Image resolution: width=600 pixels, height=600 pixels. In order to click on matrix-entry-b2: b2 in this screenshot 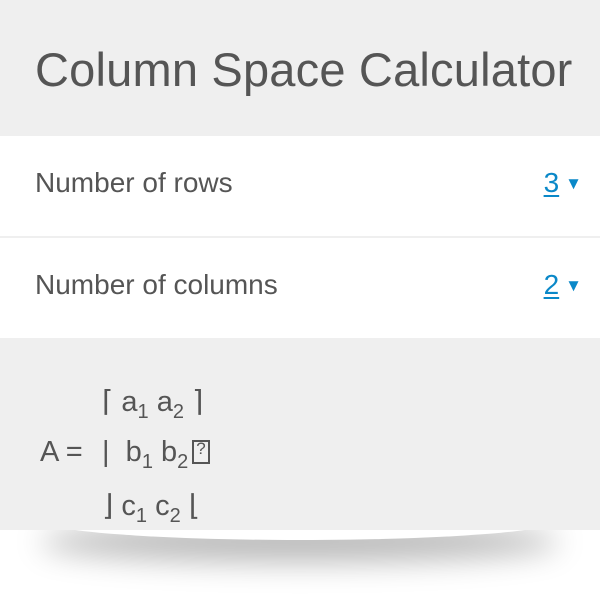, I will do `click(175, 454)`.